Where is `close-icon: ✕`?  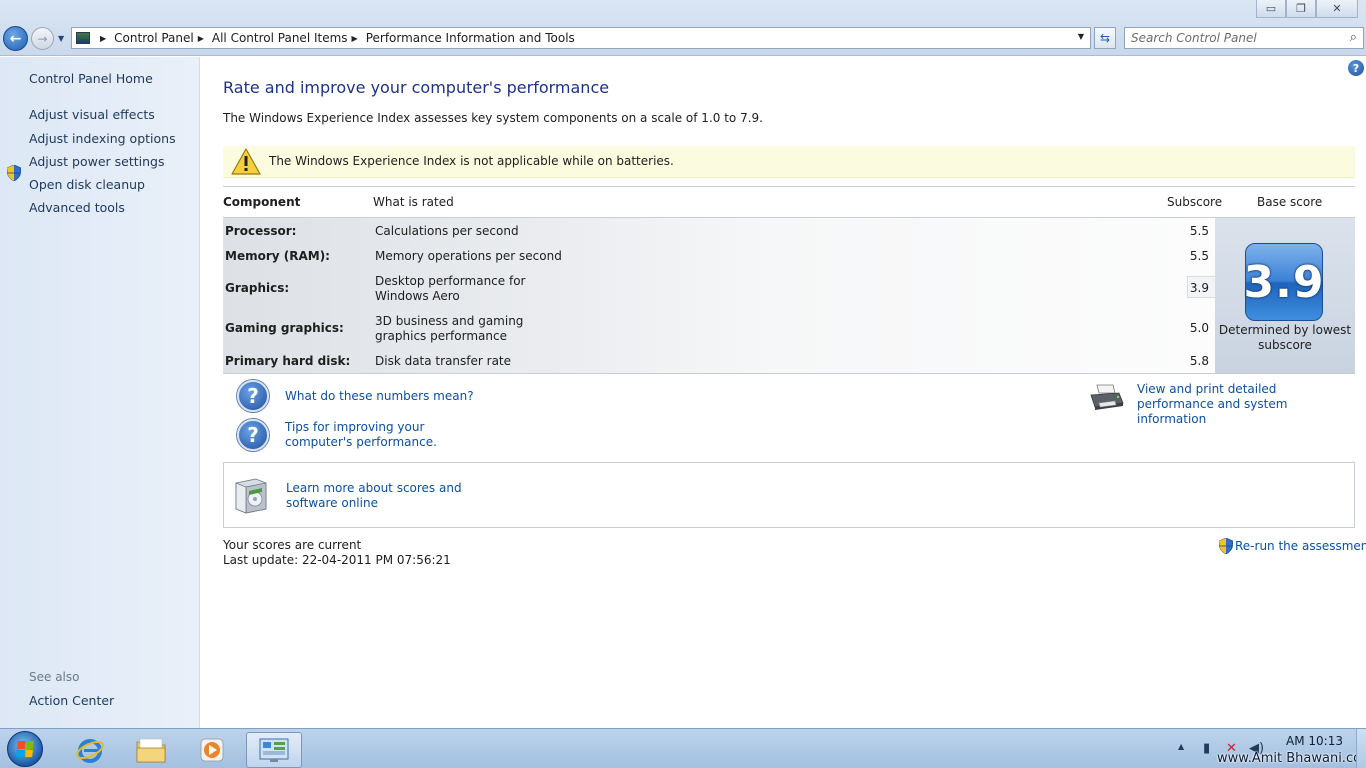
close-icon: ✕ is located at coordinates (1337, 8).